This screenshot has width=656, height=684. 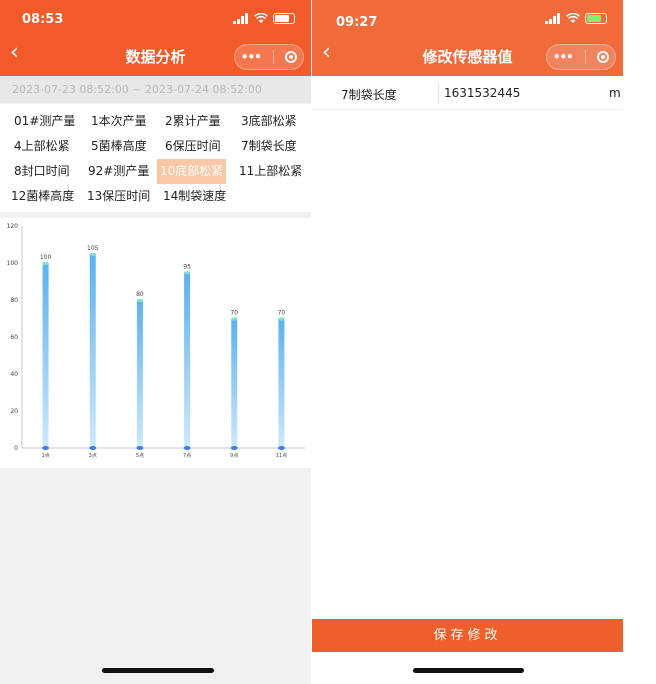 I want to click on sensor-chip: 14制袋速度, so click(x=194, y=196).